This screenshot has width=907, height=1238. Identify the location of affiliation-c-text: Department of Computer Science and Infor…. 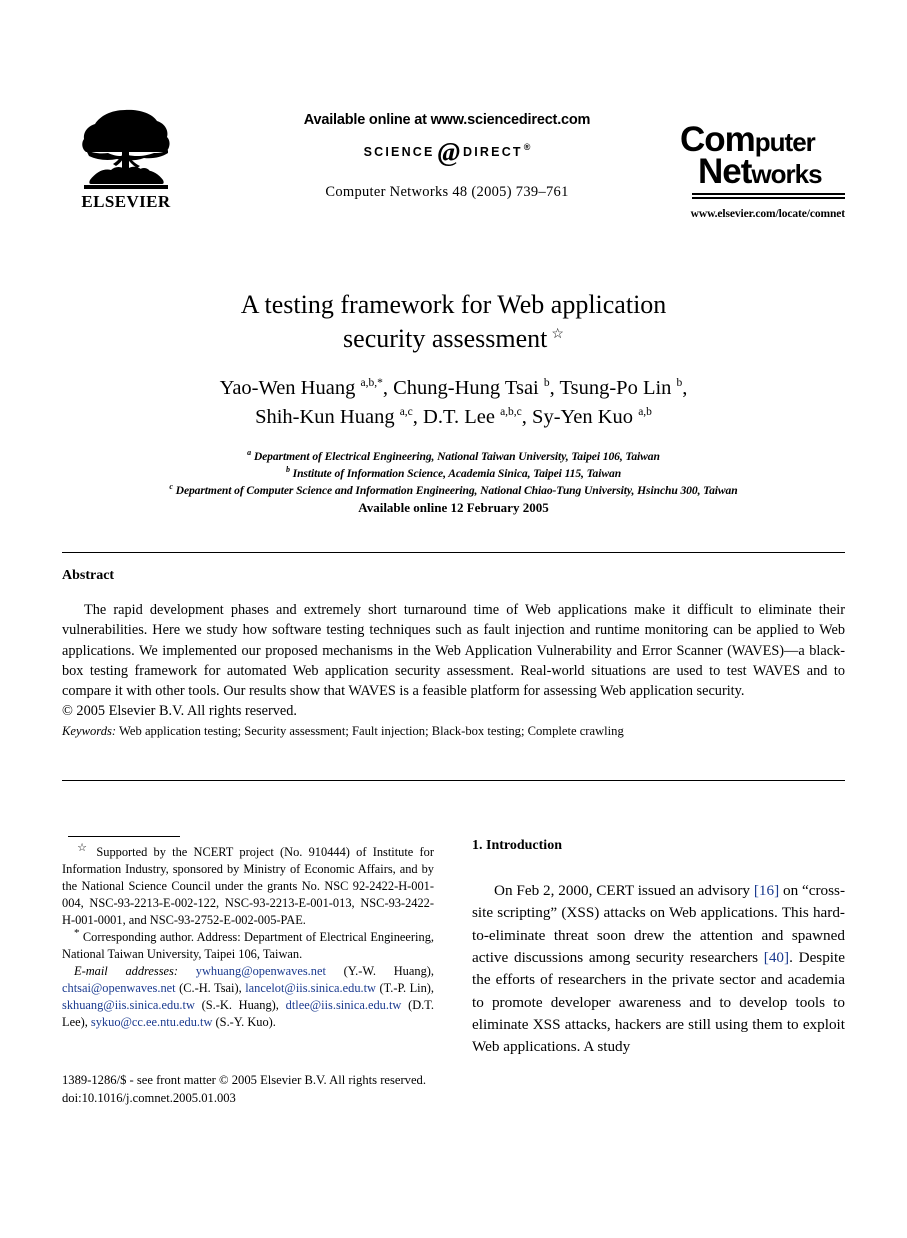
(456, 491).